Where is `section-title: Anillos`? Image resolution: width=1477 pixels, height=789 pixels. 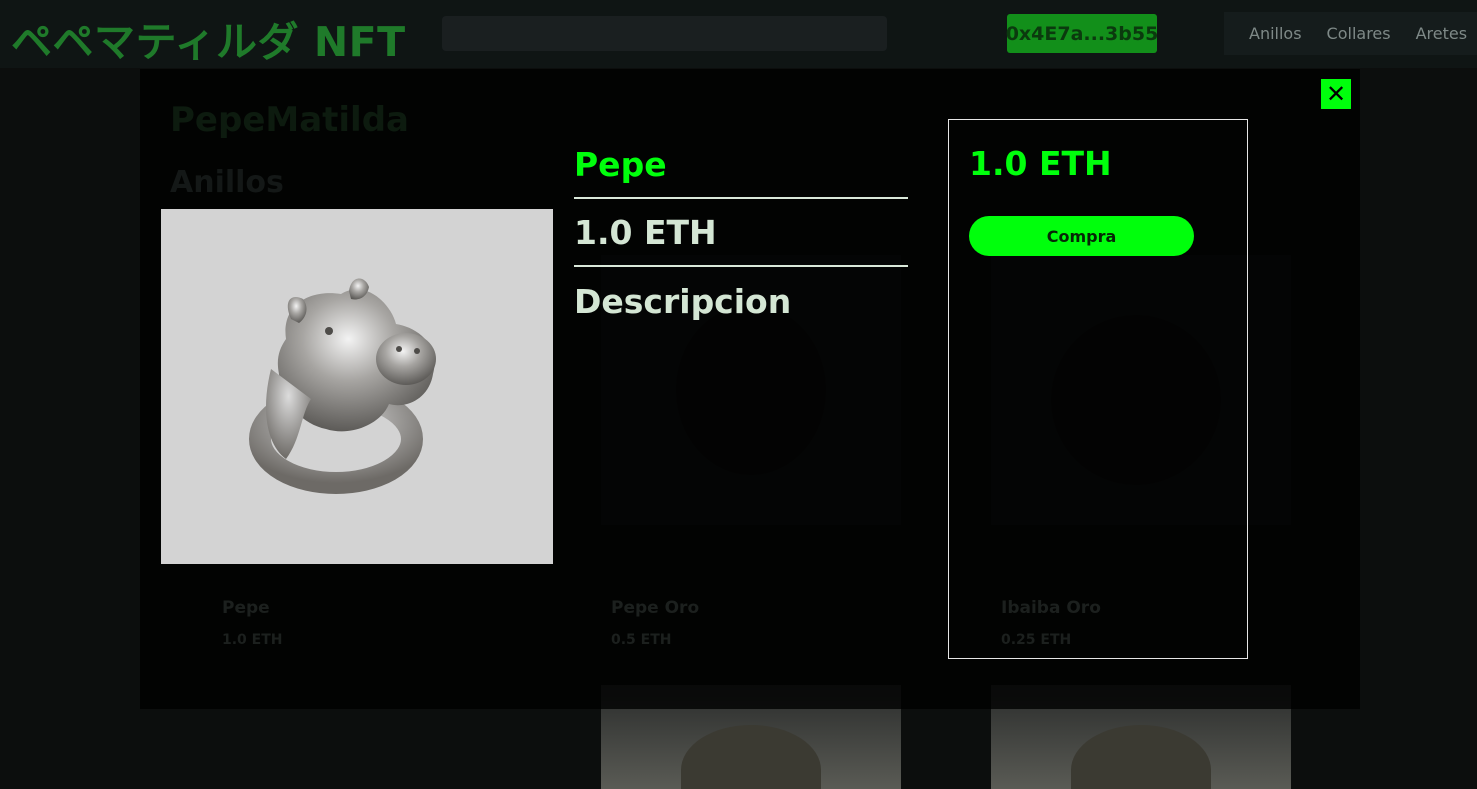
section-title: Anillos is located at coordinates (227, 182).